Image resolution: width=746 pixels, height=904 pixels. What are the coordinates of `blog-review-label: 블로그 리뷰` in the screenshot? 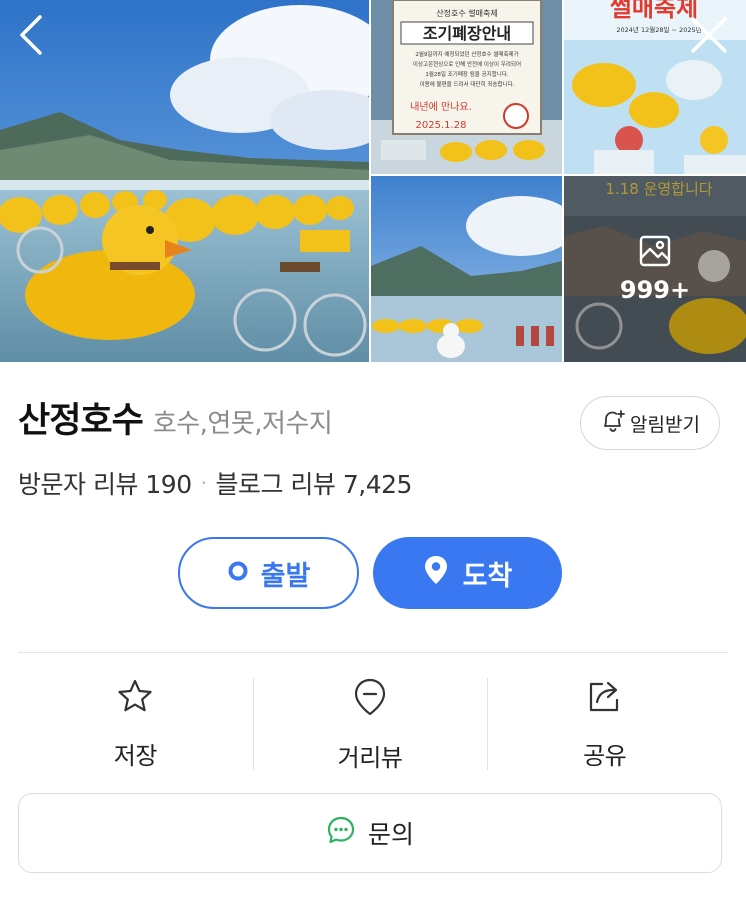 It's located at (275, 484).